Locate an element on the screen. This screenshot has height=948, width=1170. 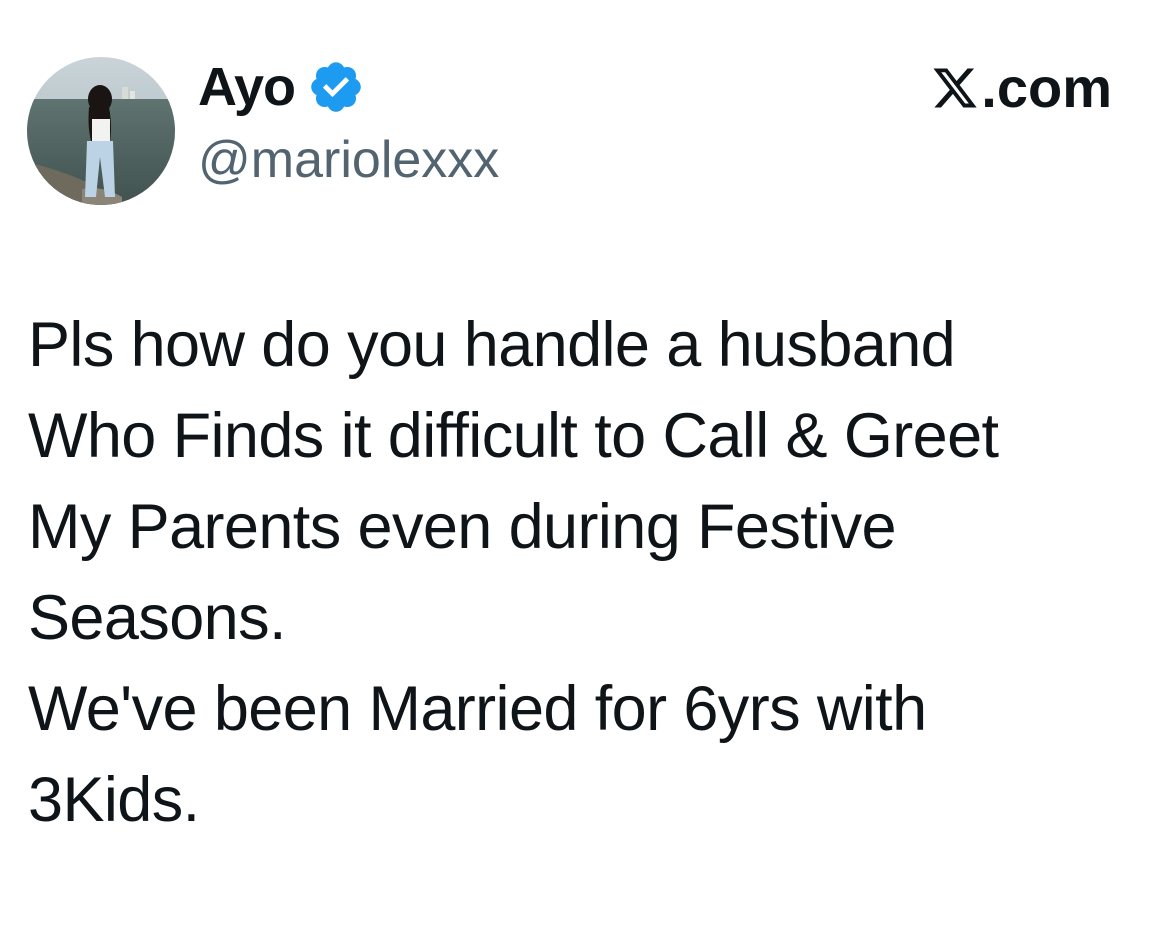
x-logo-icon is located at coordinates (955, 87).